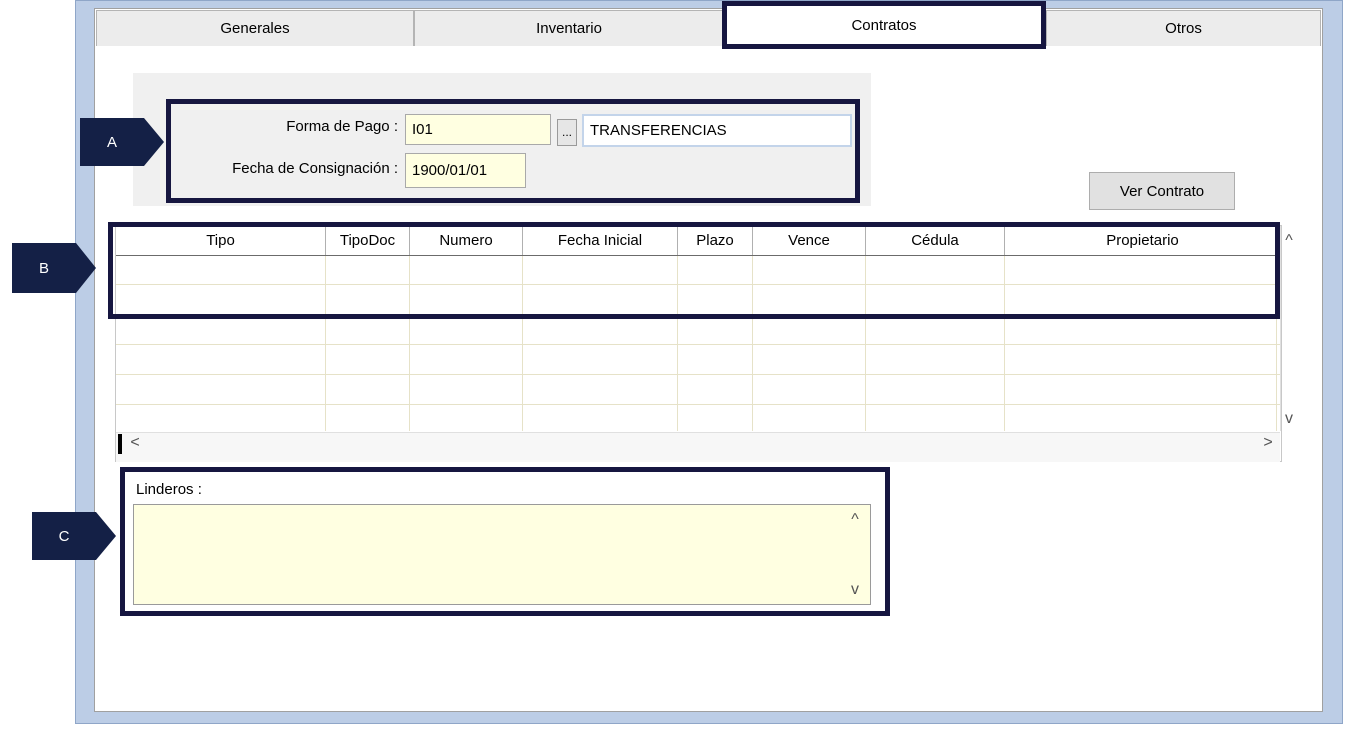 Image resolution: width=1353 pixels, height=736 pixels. What do you see at coordinates (505, 541) in the screenshot?
I see `highlight-box-c` at bounding box center [505, 541].